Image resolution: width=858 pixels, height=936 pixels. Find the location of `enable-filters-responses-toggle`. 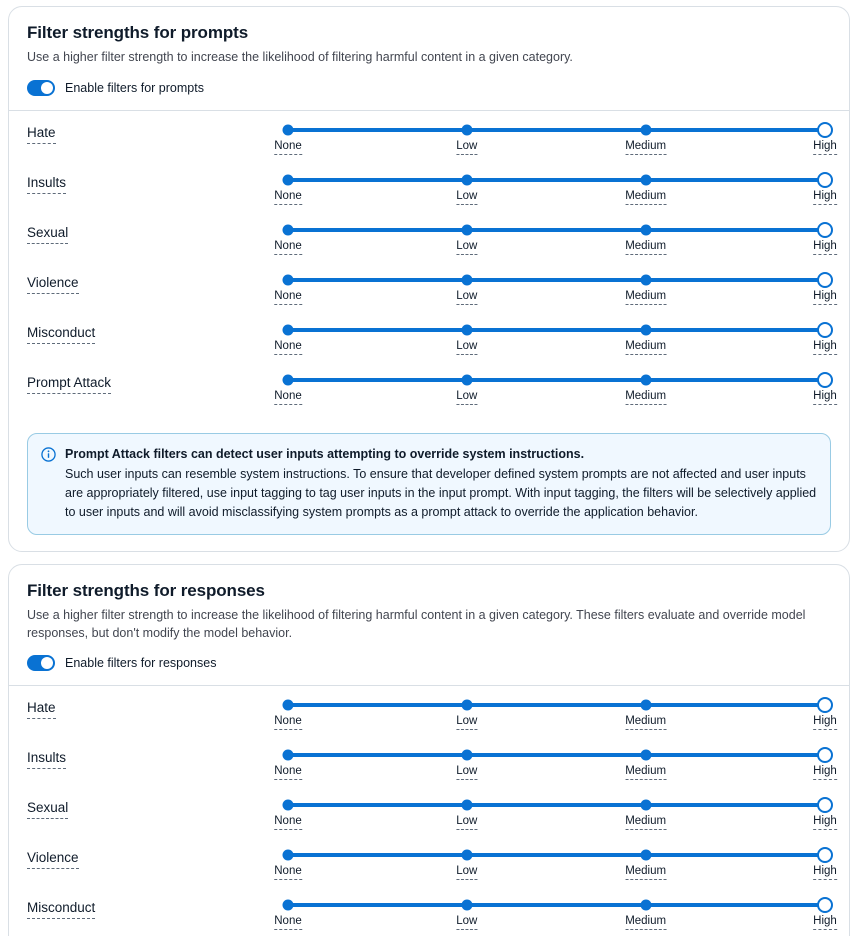

enable-filters-responses-toggle is located at coordinates (41, 663).